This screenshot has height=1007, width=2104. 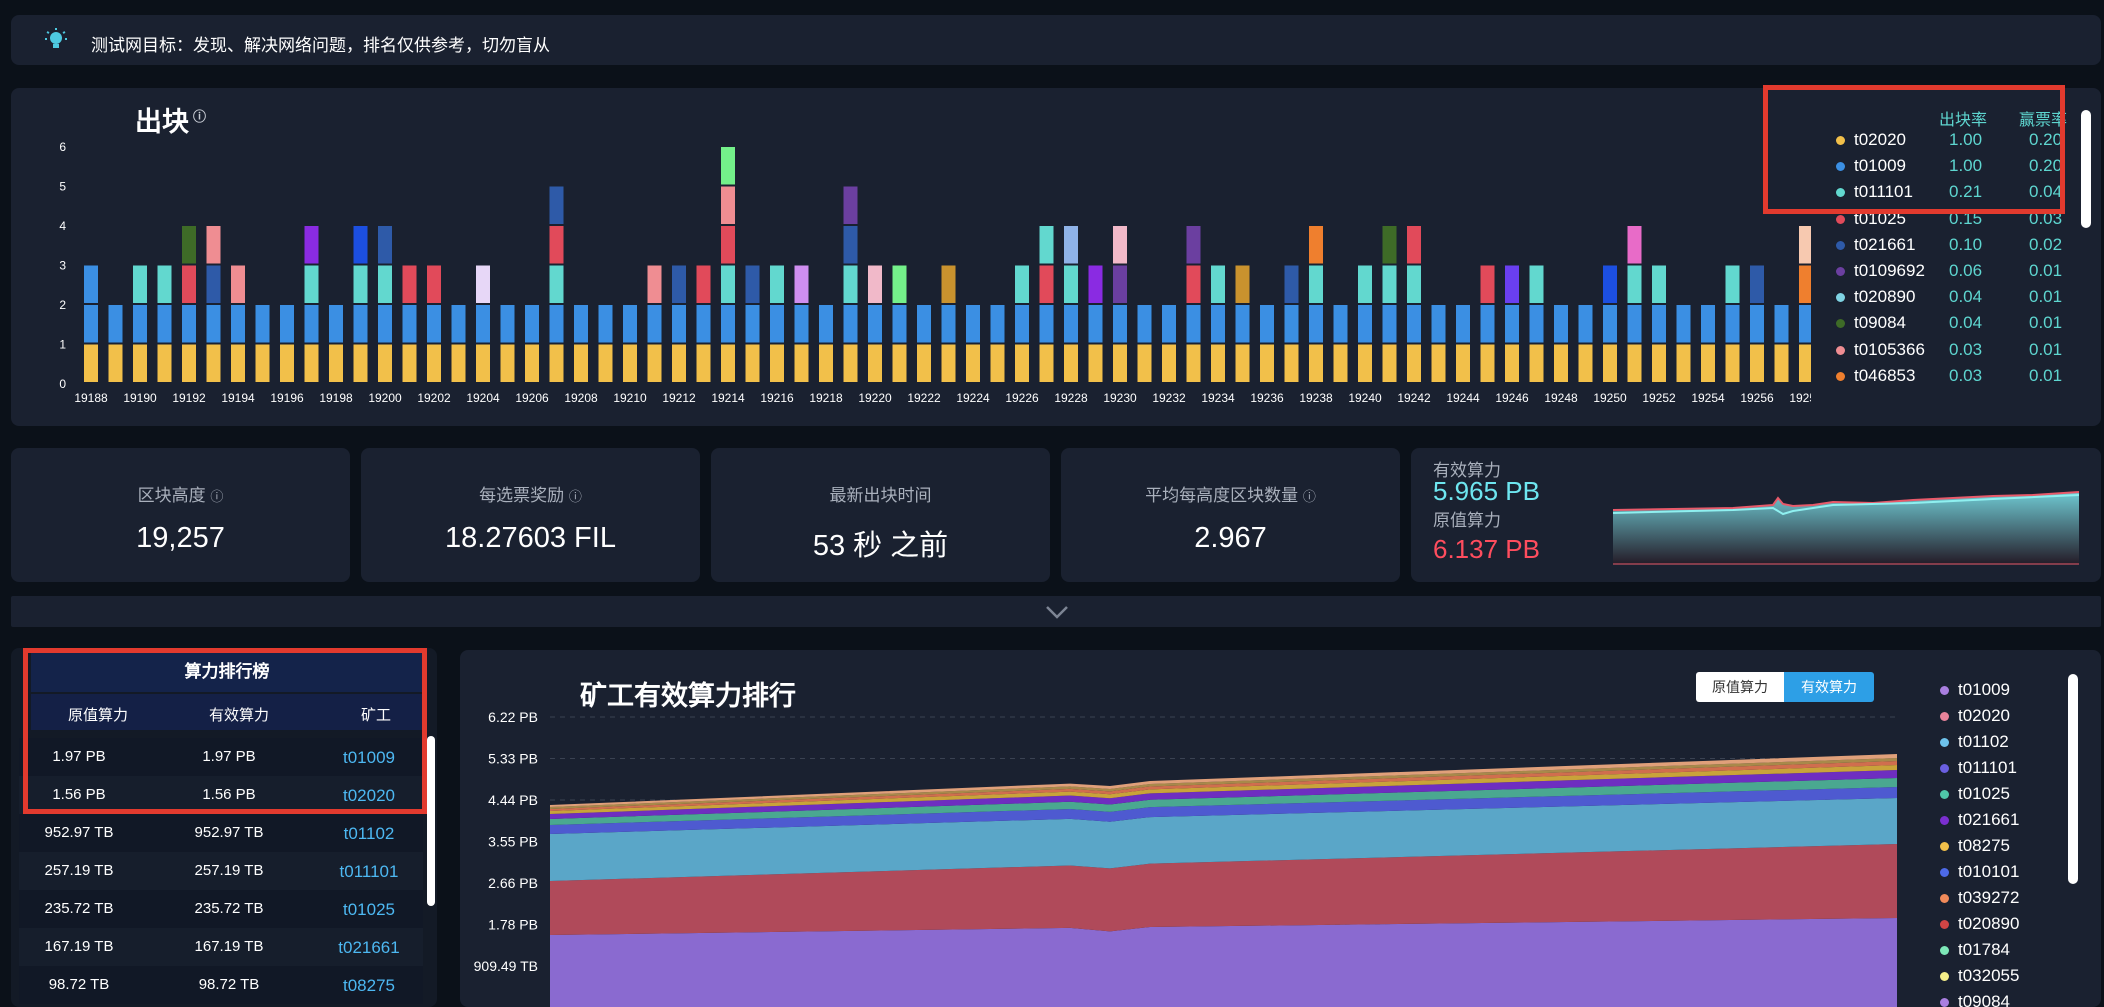 I want to click on rank-miner-link: t011101, so click(x=369, y=872).